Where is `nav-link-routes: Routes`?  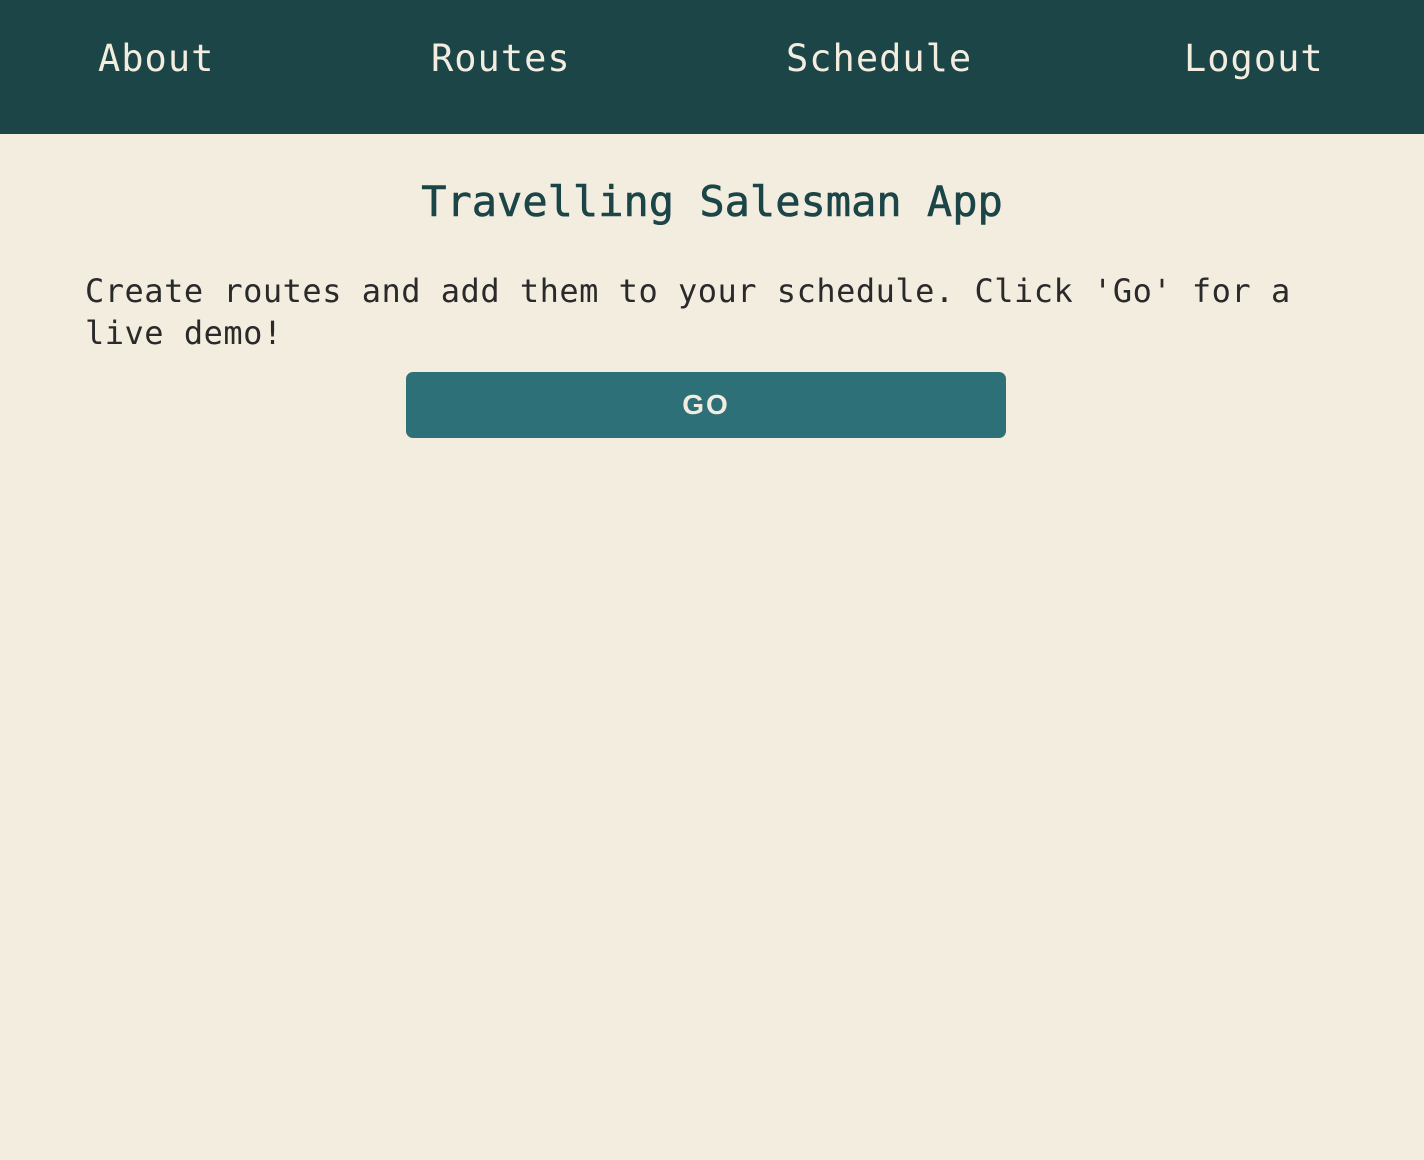 nav-link-routes: Routes is located at coordinates (501, 59).